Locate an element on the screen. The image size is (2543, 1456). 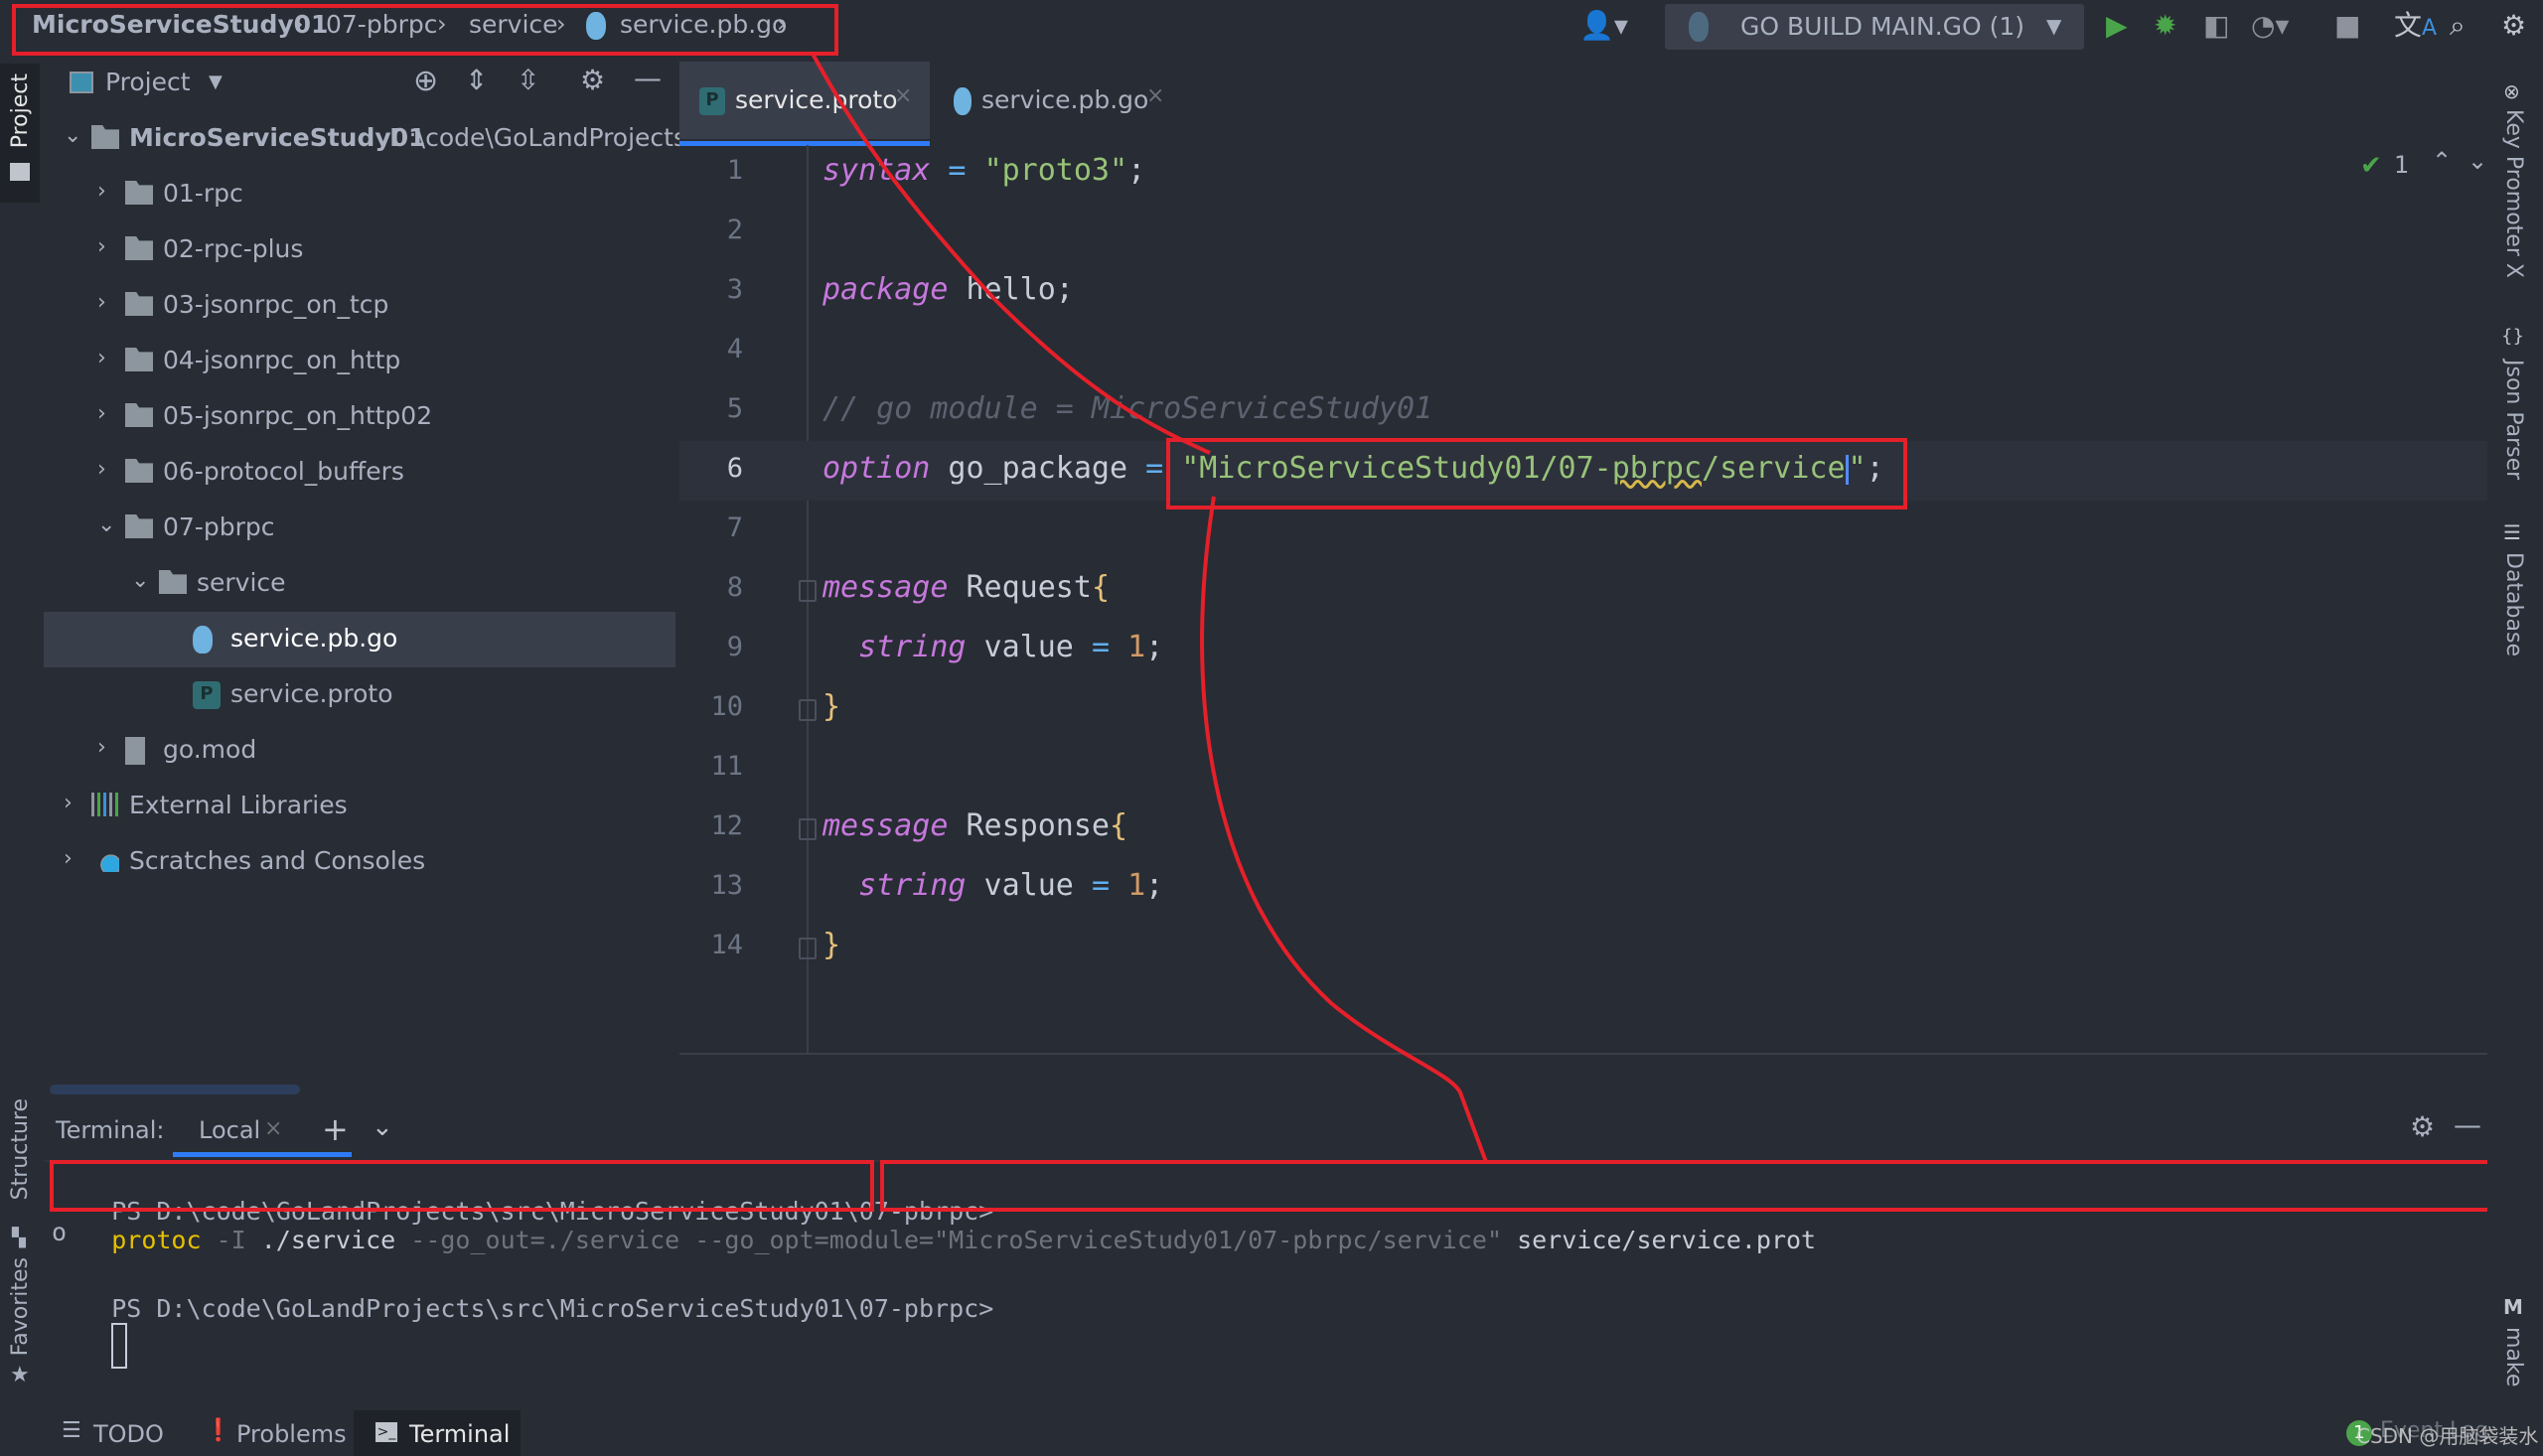
tree-item: › 04-jsonrpc_on_http is located at coordinates (359, 361).